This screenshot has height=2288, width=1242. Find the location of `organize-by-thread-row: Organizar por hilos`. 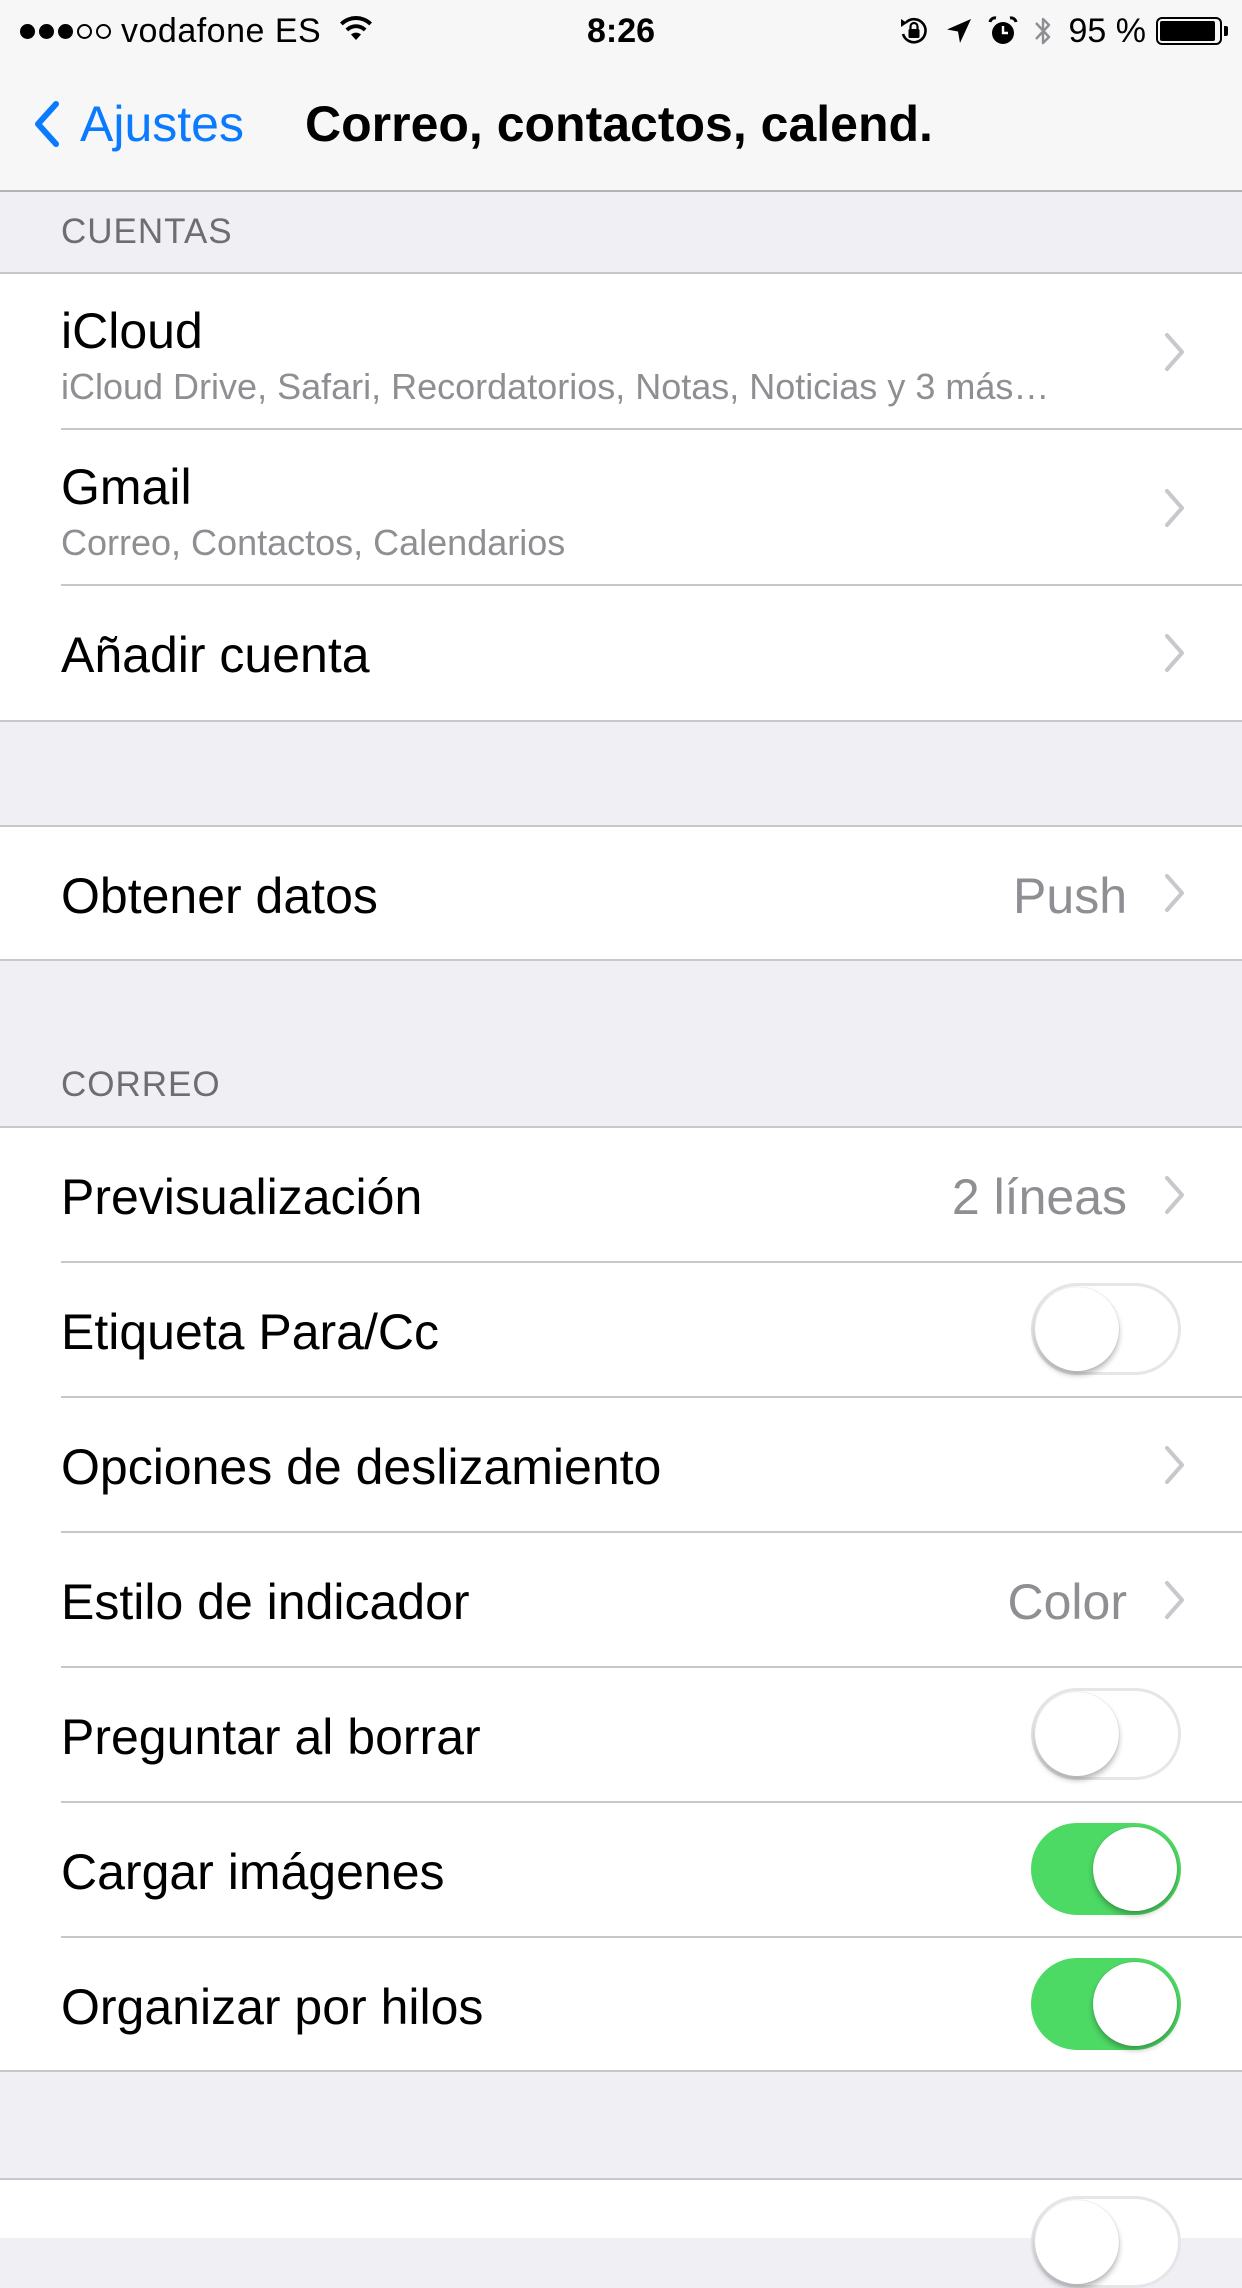

organize-by-thread-row: Organizar por hilos is located at coordinates (621, 2004).